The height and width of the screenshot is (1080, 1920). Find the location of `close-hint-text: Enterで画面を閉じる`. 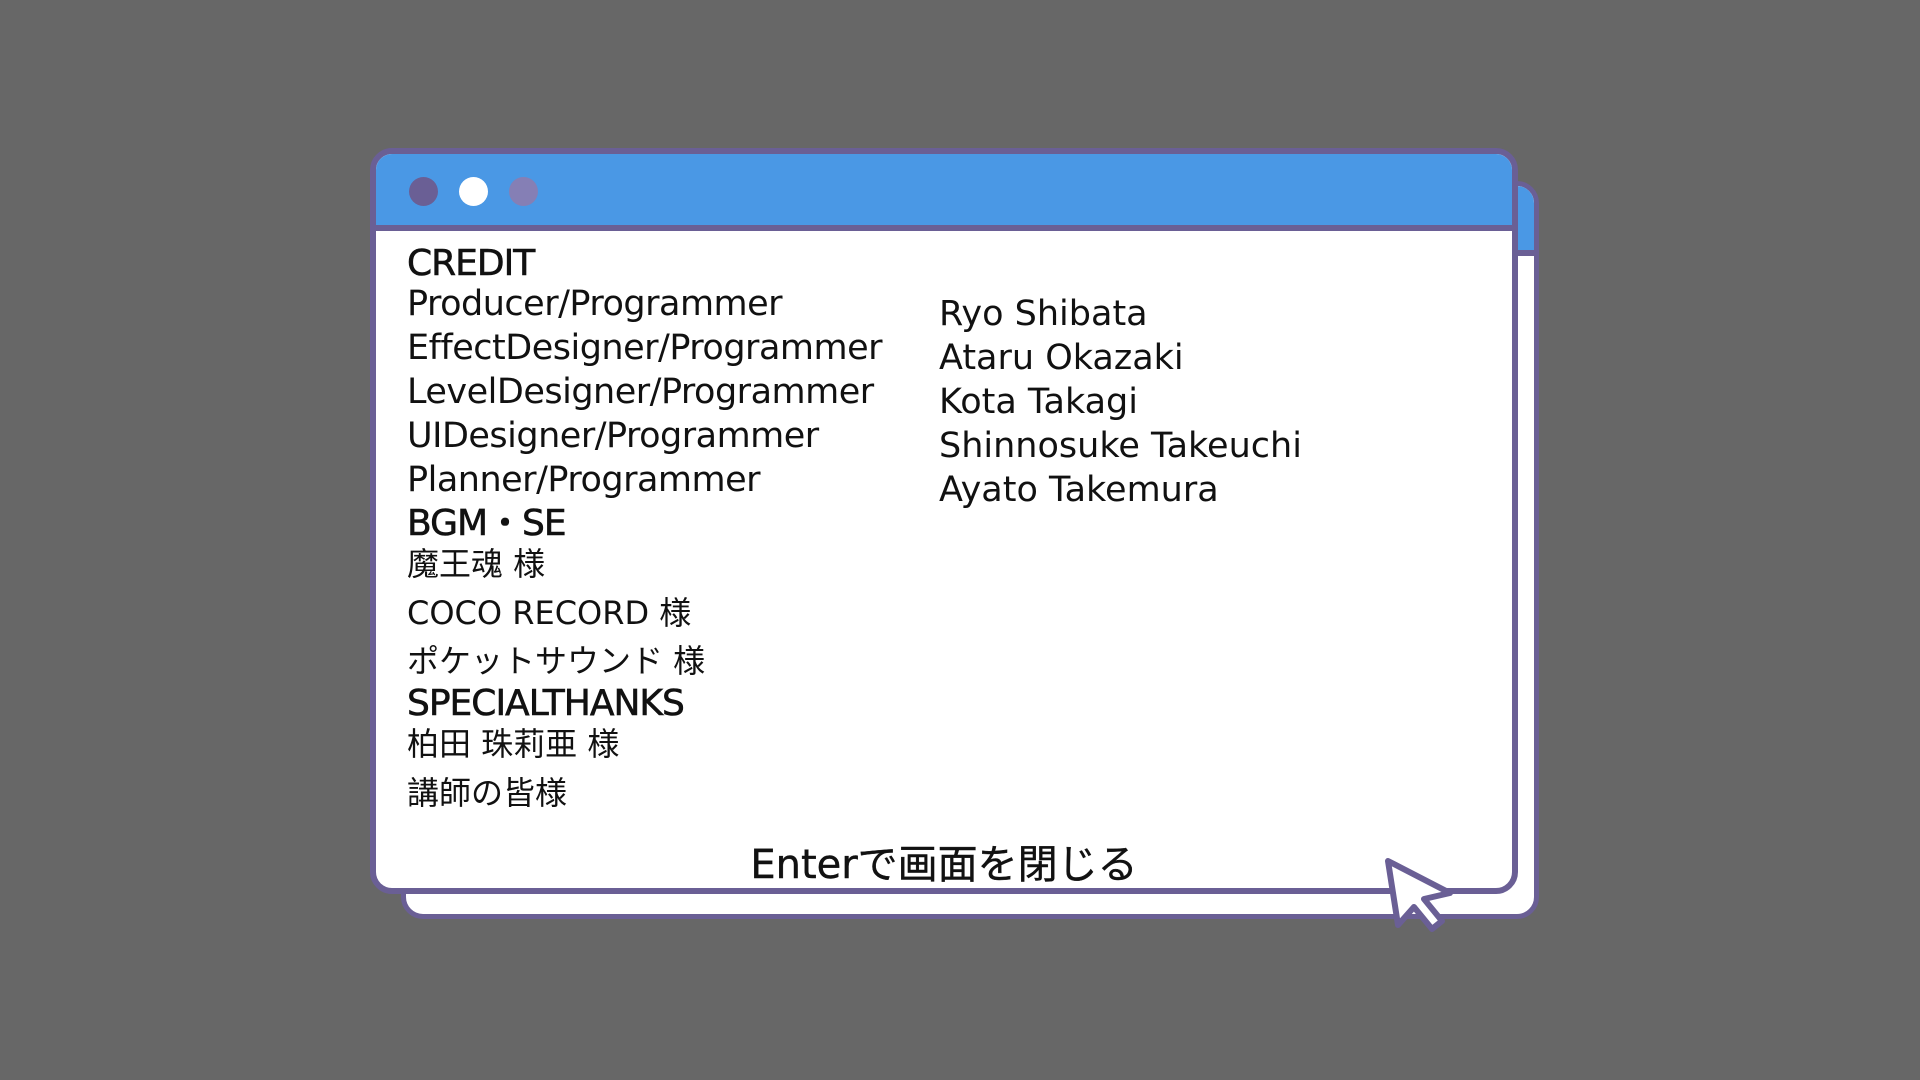

close-hint-text: Enterで画面を閉じる is located at coordinates (944, 865).